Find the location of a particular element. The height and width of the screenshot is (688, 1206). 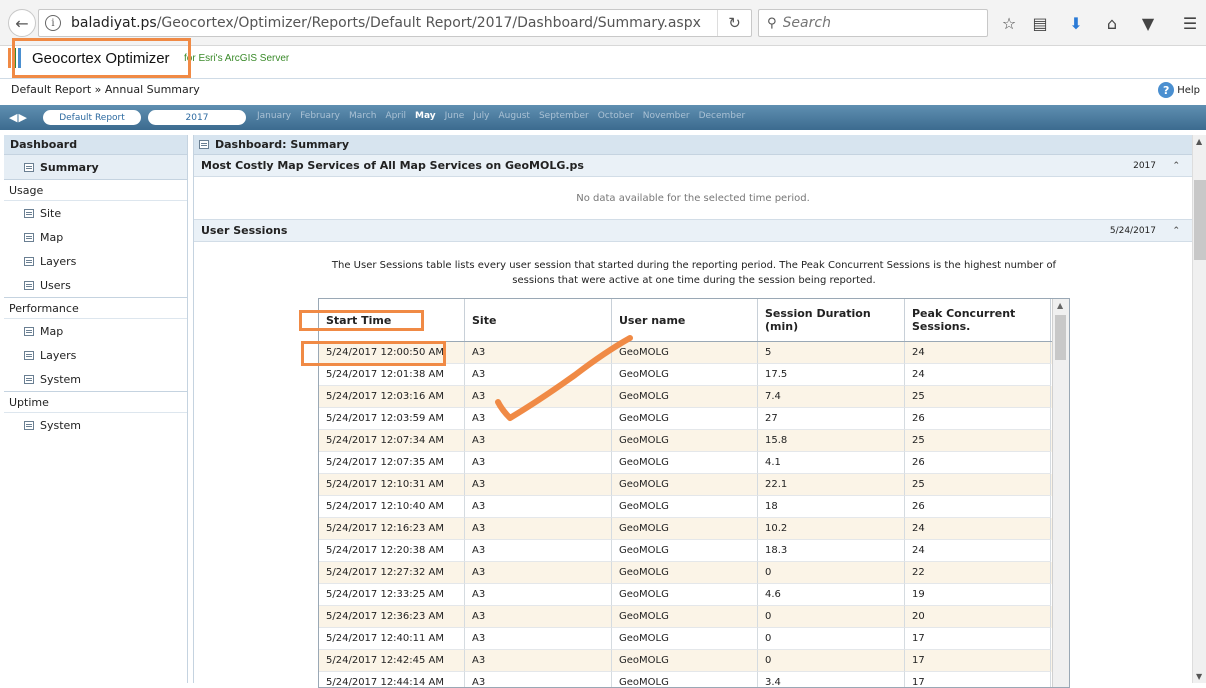

search-box: ⚲ is located at coordinates (873, 23).